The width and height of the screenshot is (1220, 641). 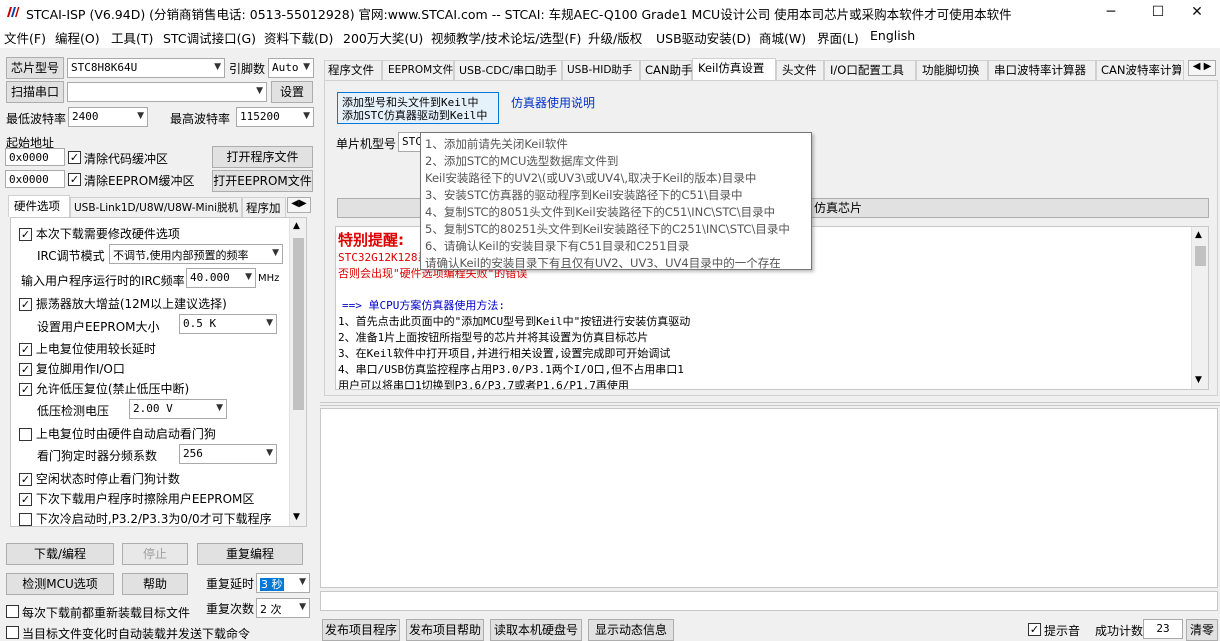 What do you see at coordinates (1202, 68) in the screenshot?
I see `tab-scroll-arrows: ◀ ▶` at bounding box center [1202, 68].